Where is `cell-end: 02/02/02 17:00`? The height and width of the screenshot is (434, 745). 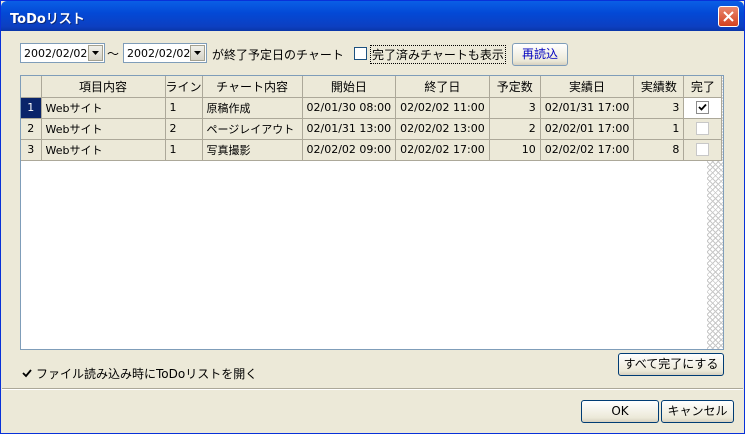 cell-end: 02/02/02 17:00 is located at coordinates (442, 150).